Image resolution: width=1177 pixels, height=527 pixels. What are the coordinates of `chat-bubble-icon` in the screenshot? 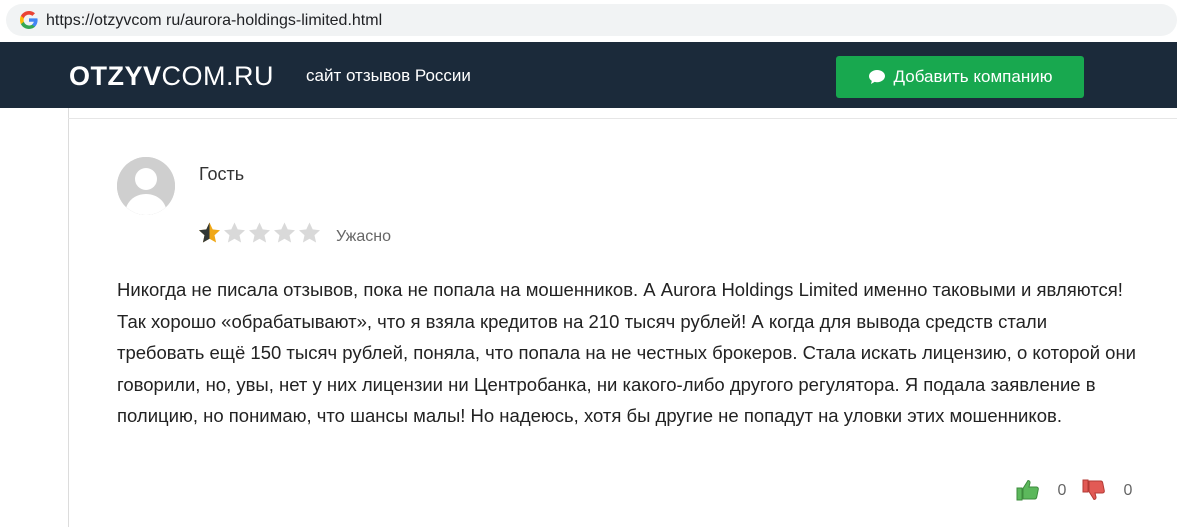 It's located at (877, 77).